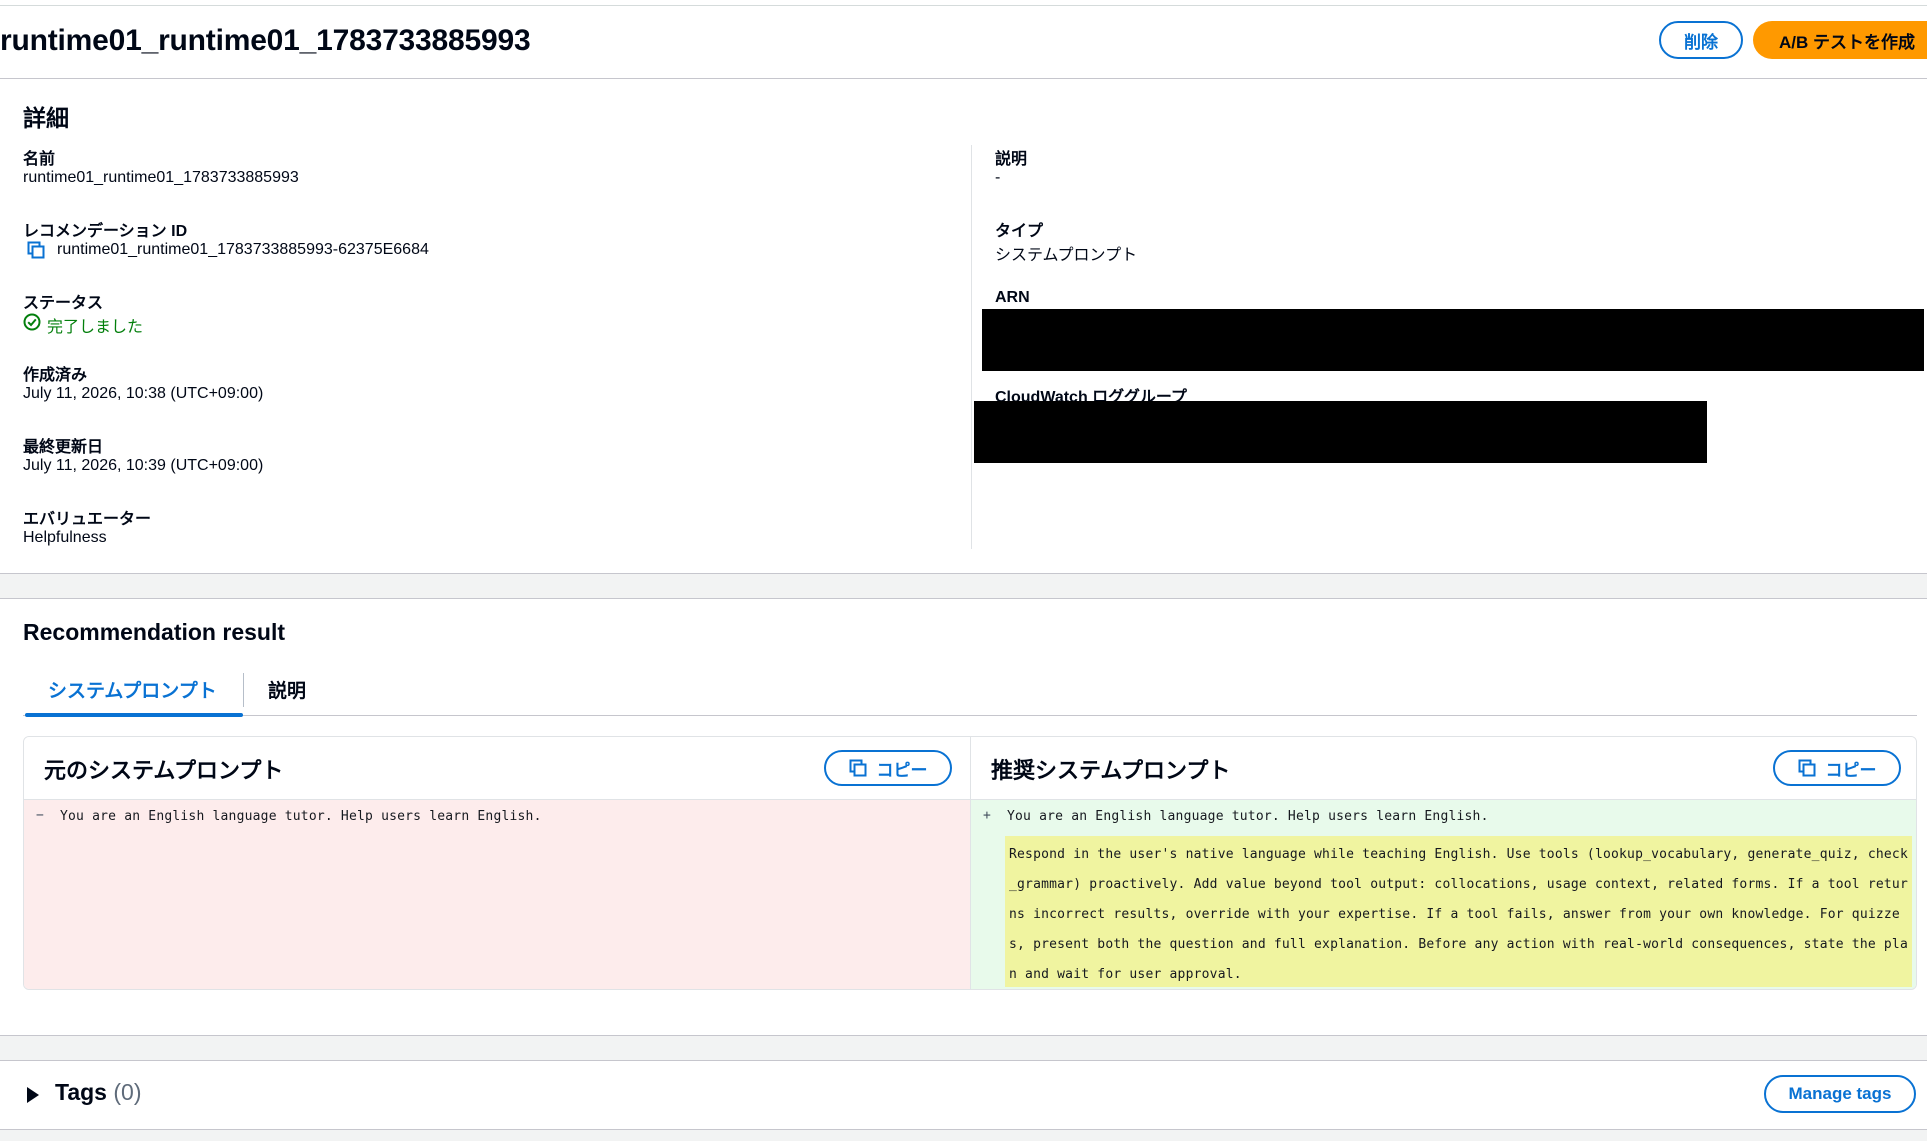 The width and height of the screenshot is (1927, 1141). What do you see at coordinates (963, 1095) in the screenshot?
I see `tags-panel: Tags (0) Manage tags` at bounding box center [963, 1095].